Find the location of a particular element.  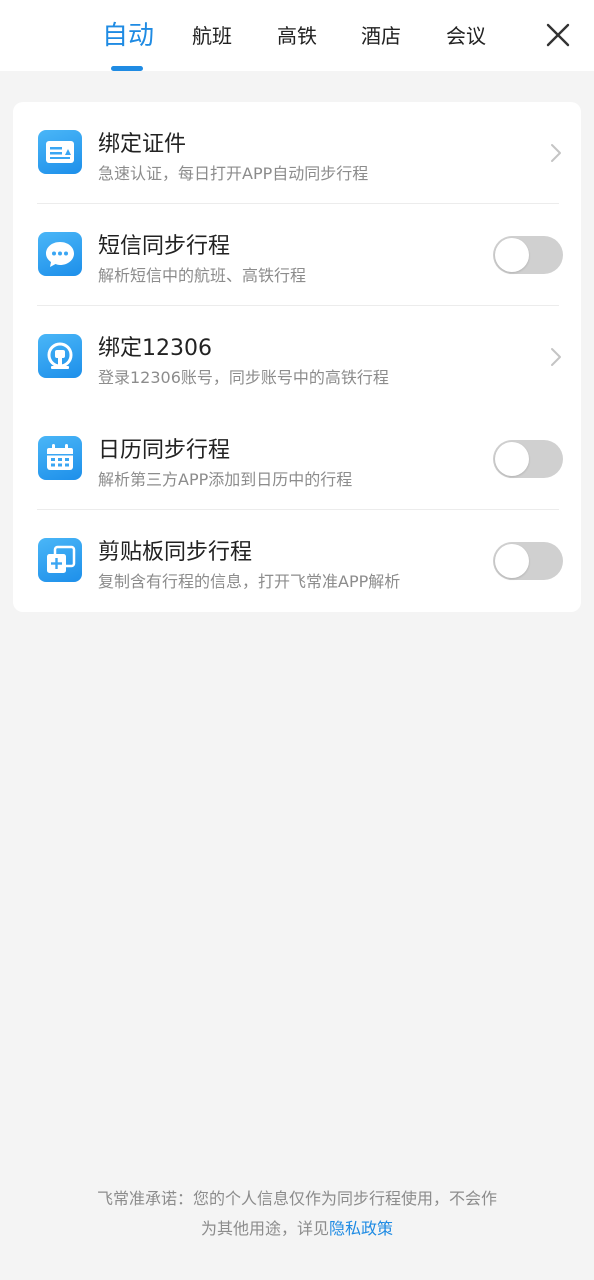

clipboard-sync-toggle is located at coordinates (528, 561).